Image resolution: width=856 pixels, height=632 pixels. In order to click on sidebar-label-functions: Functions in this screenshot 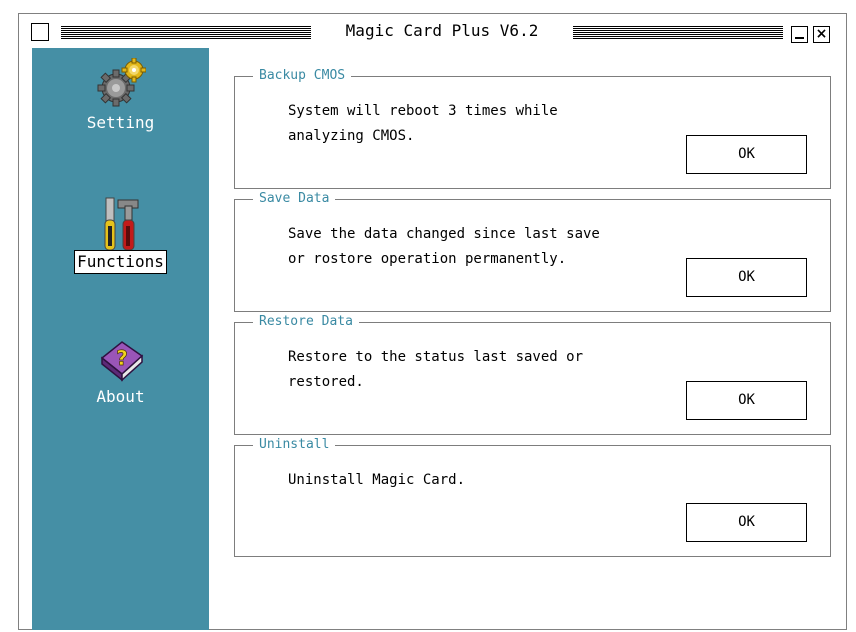, I will do `click(120, 262)`.